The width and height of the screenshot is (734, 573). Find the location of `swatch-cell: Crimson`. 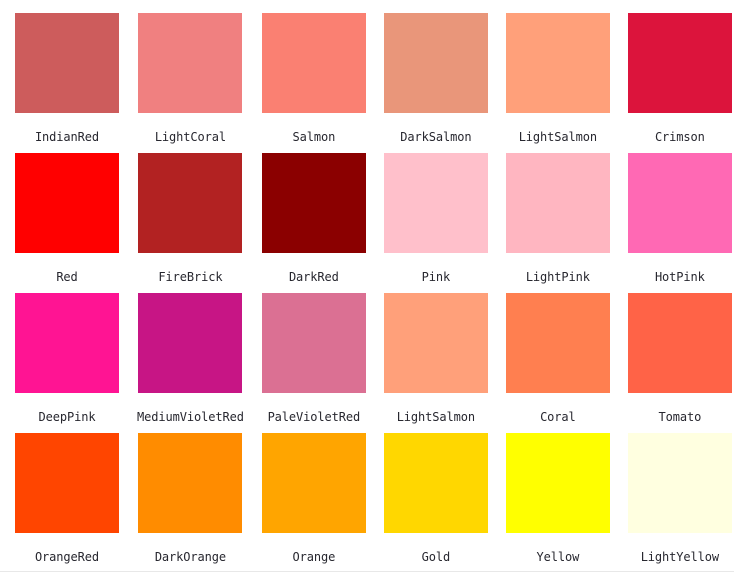

swatch-cell: Crimson is located at coordinates (680, 83).